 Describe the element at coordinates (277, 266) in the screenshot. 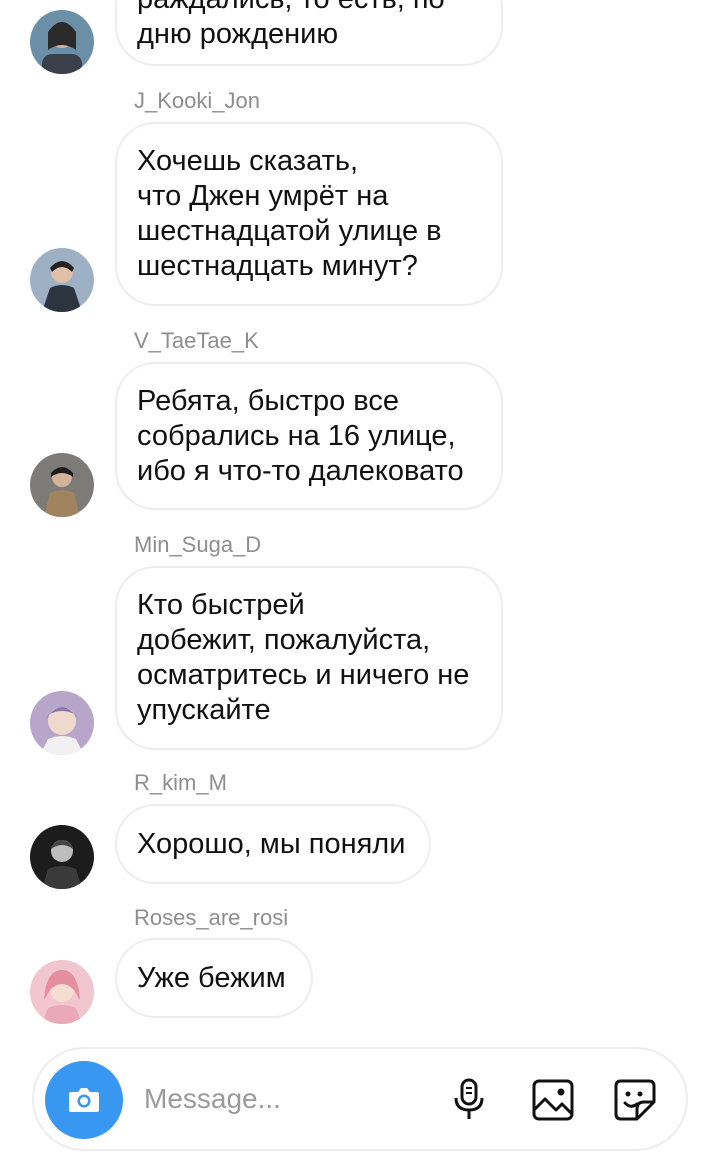

I see `message-line: шестнадцать минут?` at that location.